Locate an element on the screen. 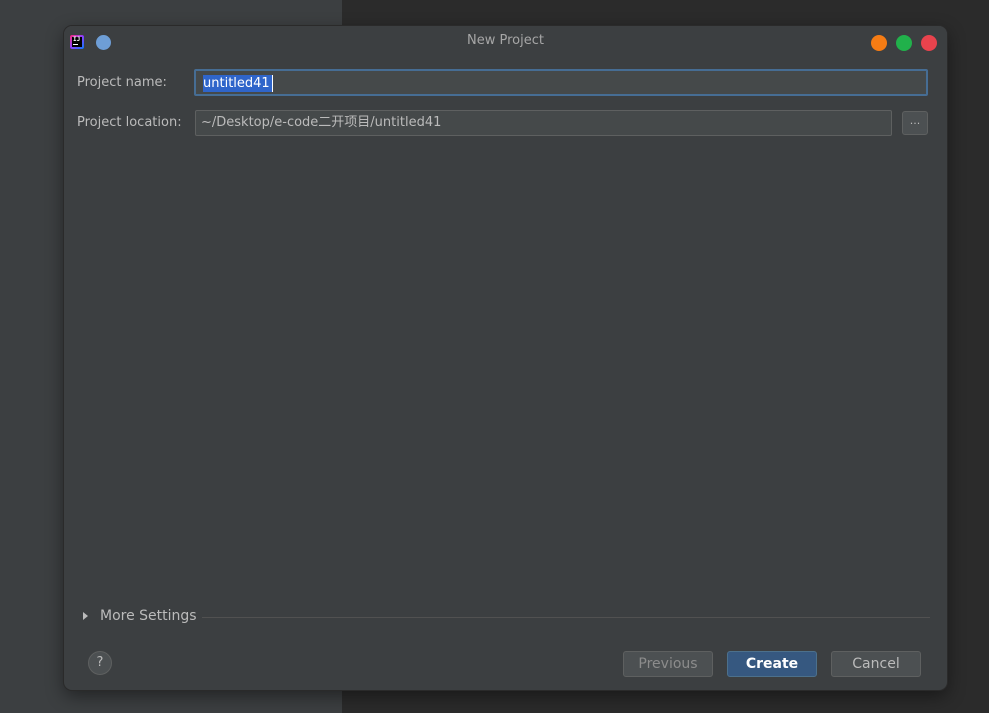 This screenshot has width=989, height=713. project-name-label: Project name: is located at coordinates (122, 82).